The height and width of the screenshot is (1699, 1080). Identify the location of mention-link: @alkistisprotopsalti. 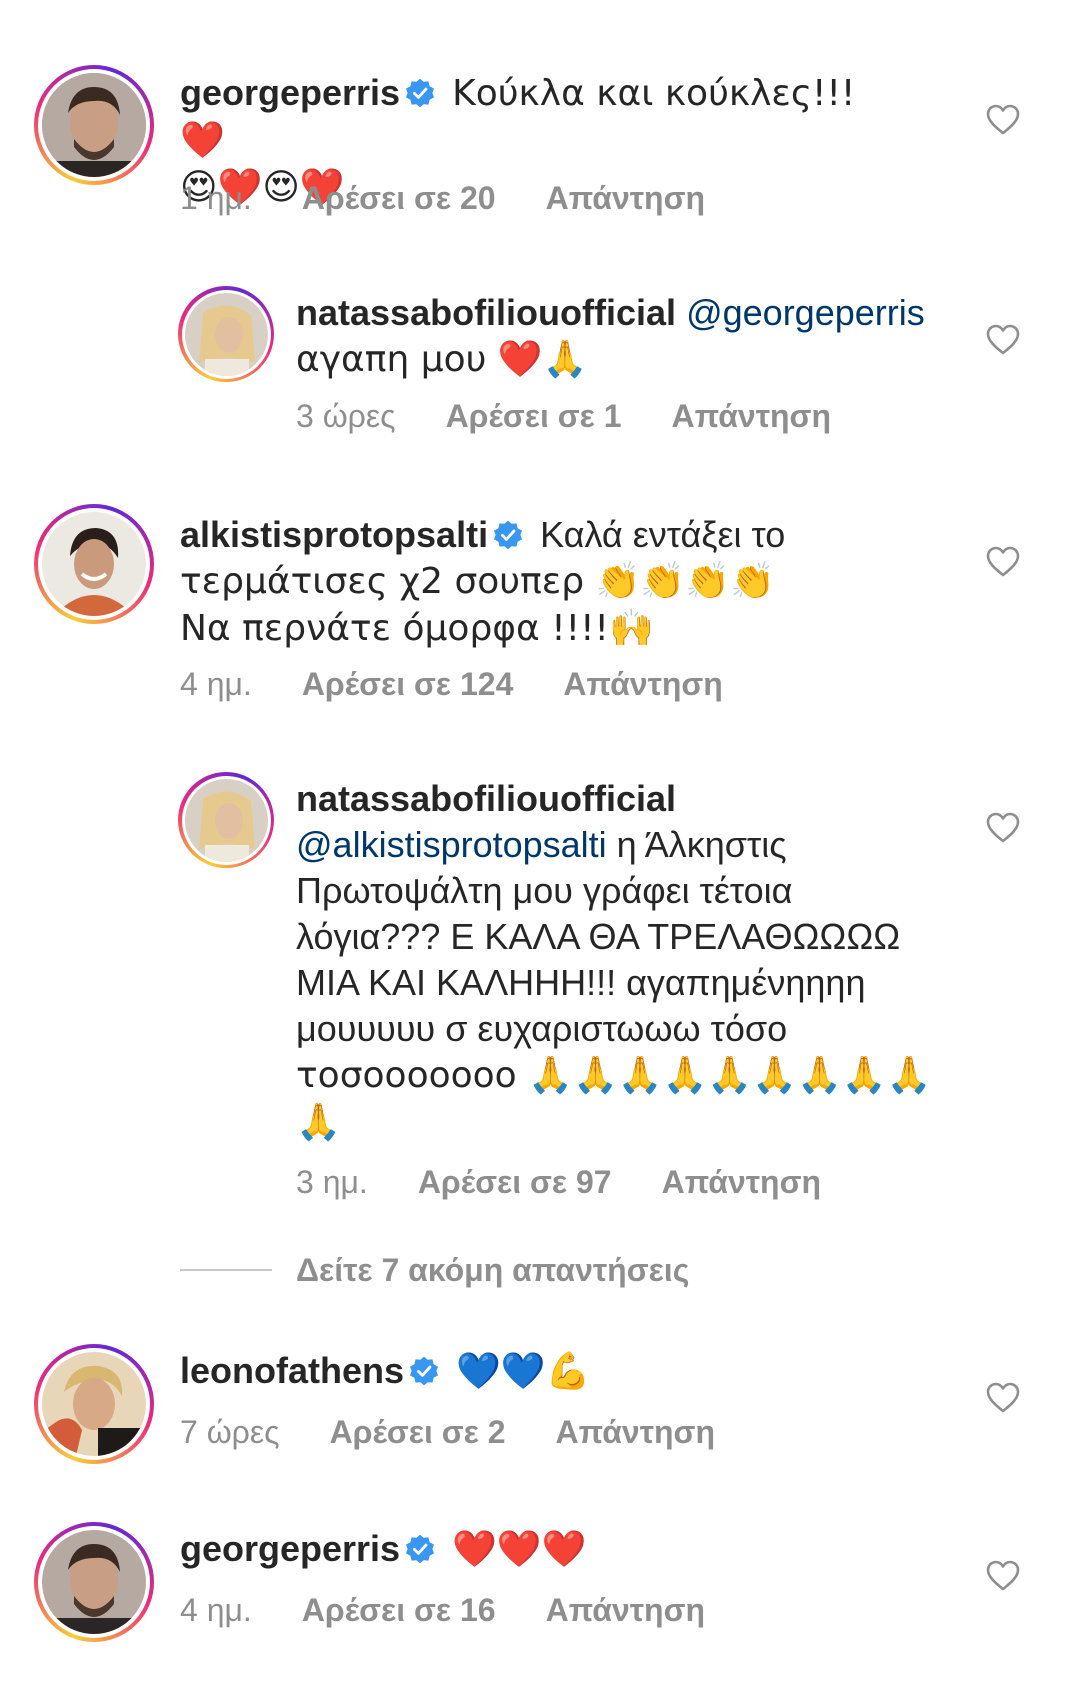
(451, 844).